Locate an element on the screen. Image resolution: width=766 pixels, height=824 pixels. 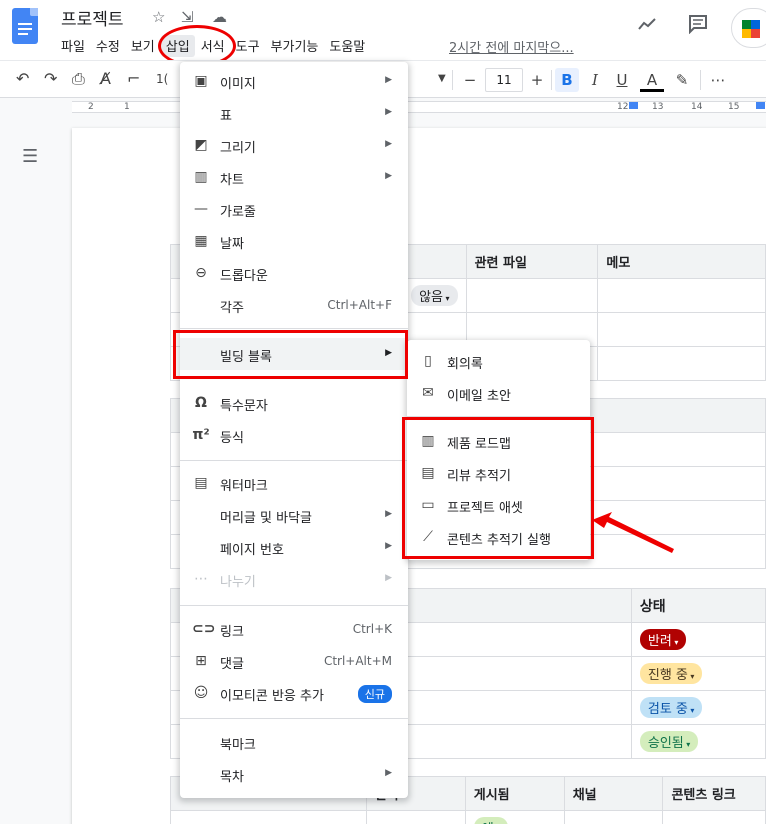
spellcheck-icon: A̸ is located at coordinates (105, 78).